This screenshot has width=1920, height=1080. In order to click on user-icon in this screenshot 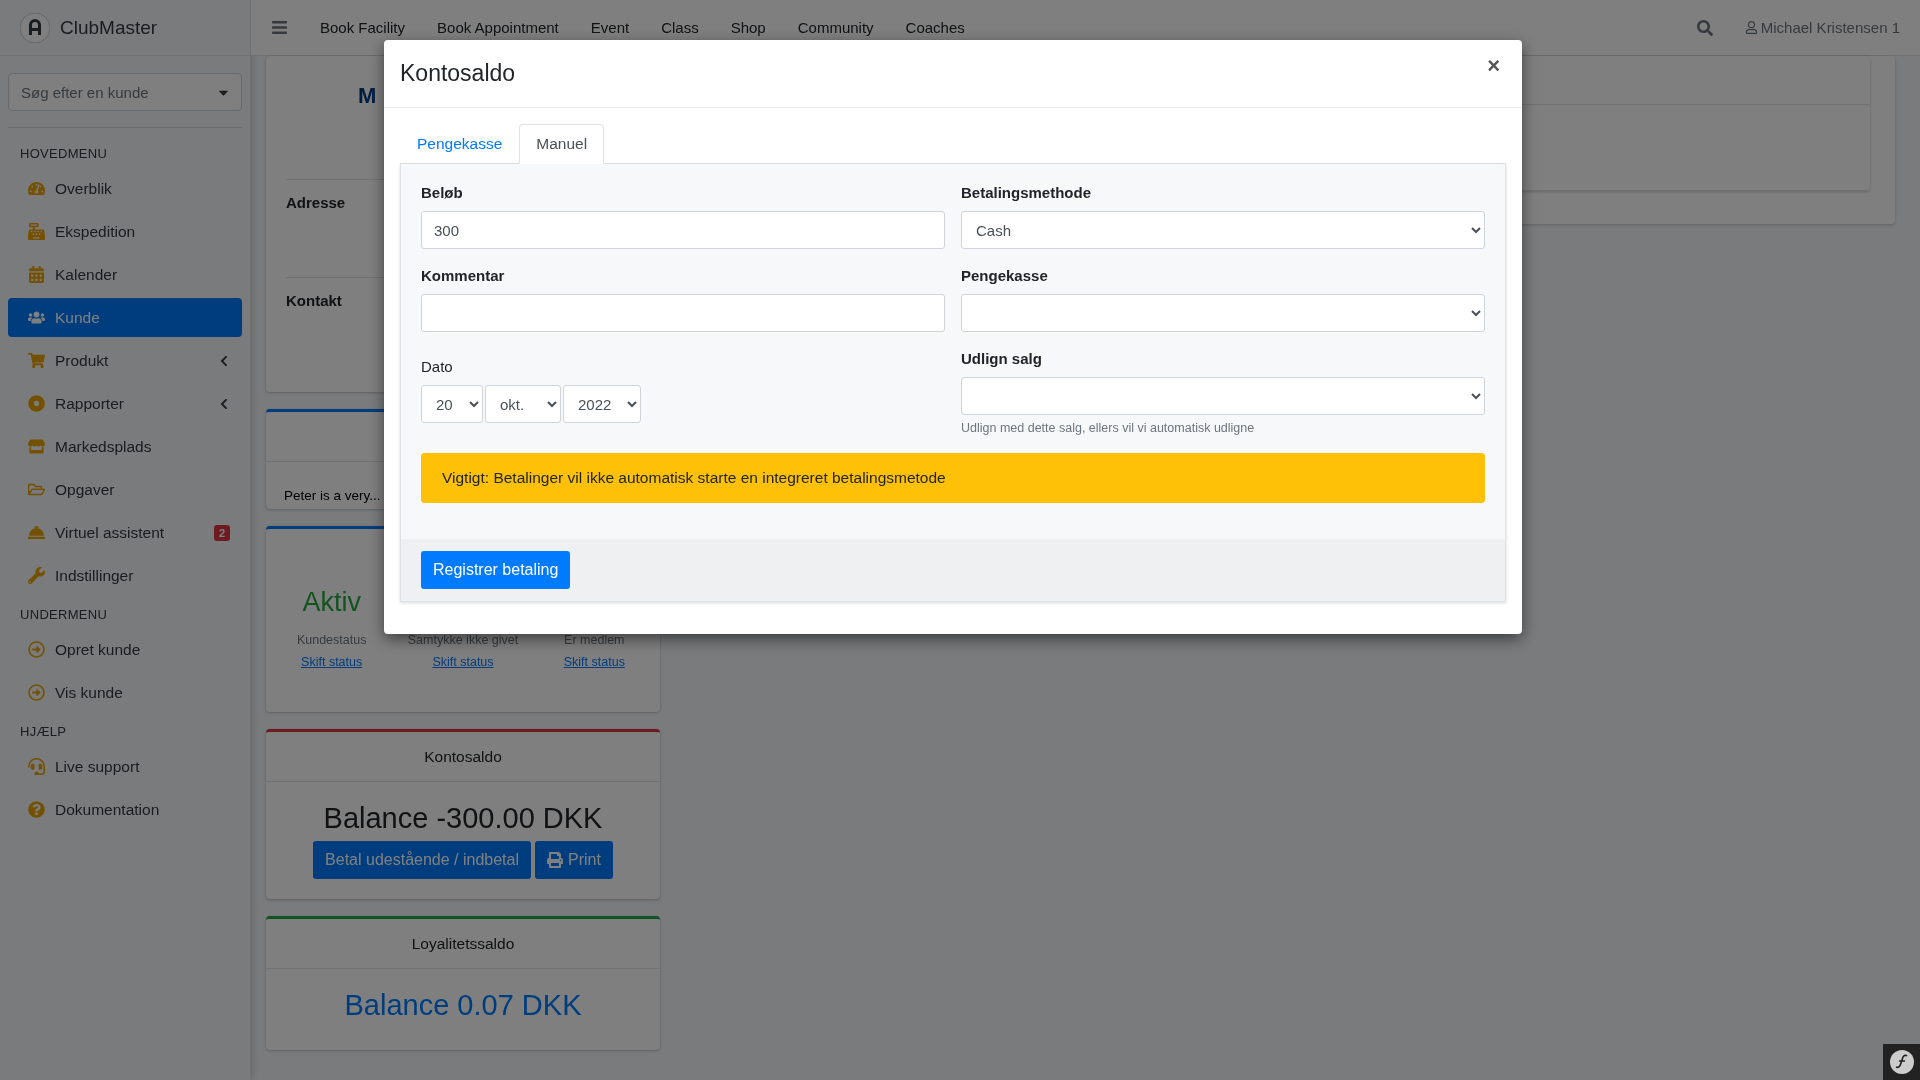, I will do `click(1751, 27)`.